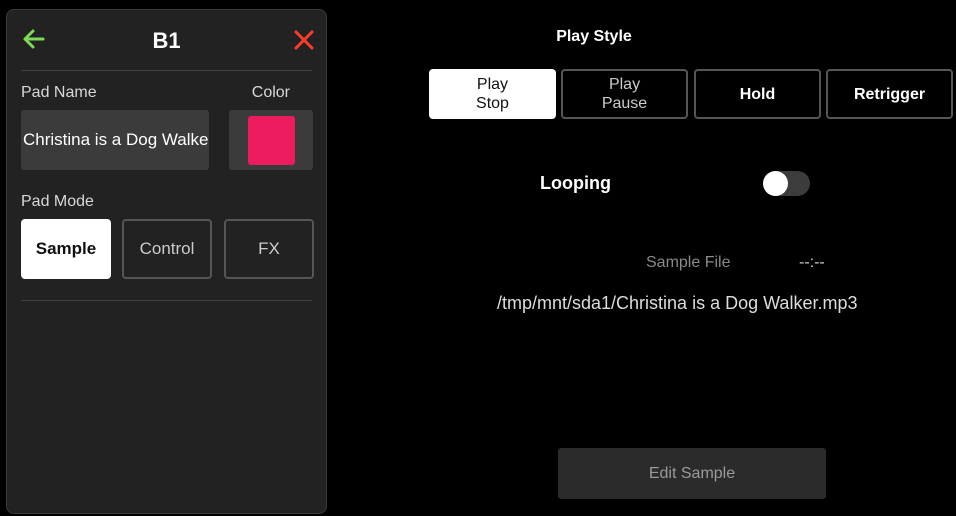  Describe the element at coordinates (57, 201) in the screenshot. I see `pad-mode-label: Pad Mode` at that location.